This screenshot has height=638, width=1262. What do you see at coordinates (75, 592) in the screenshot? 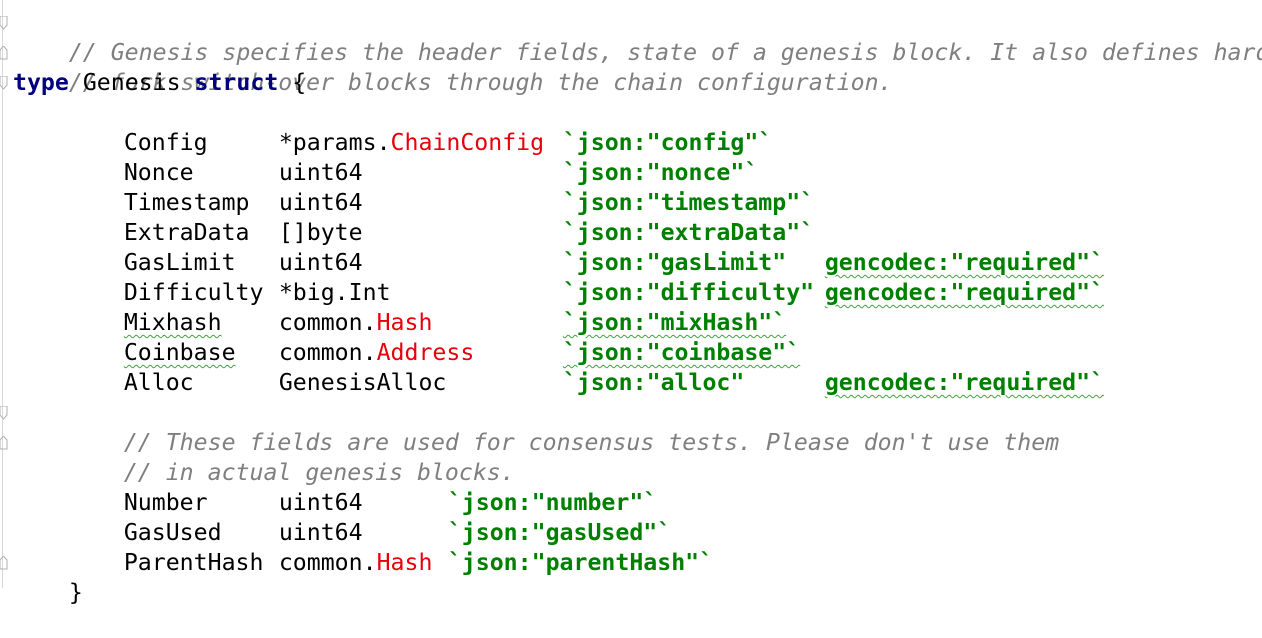
I see `close-brace: }` at bounding box center [75, 592].